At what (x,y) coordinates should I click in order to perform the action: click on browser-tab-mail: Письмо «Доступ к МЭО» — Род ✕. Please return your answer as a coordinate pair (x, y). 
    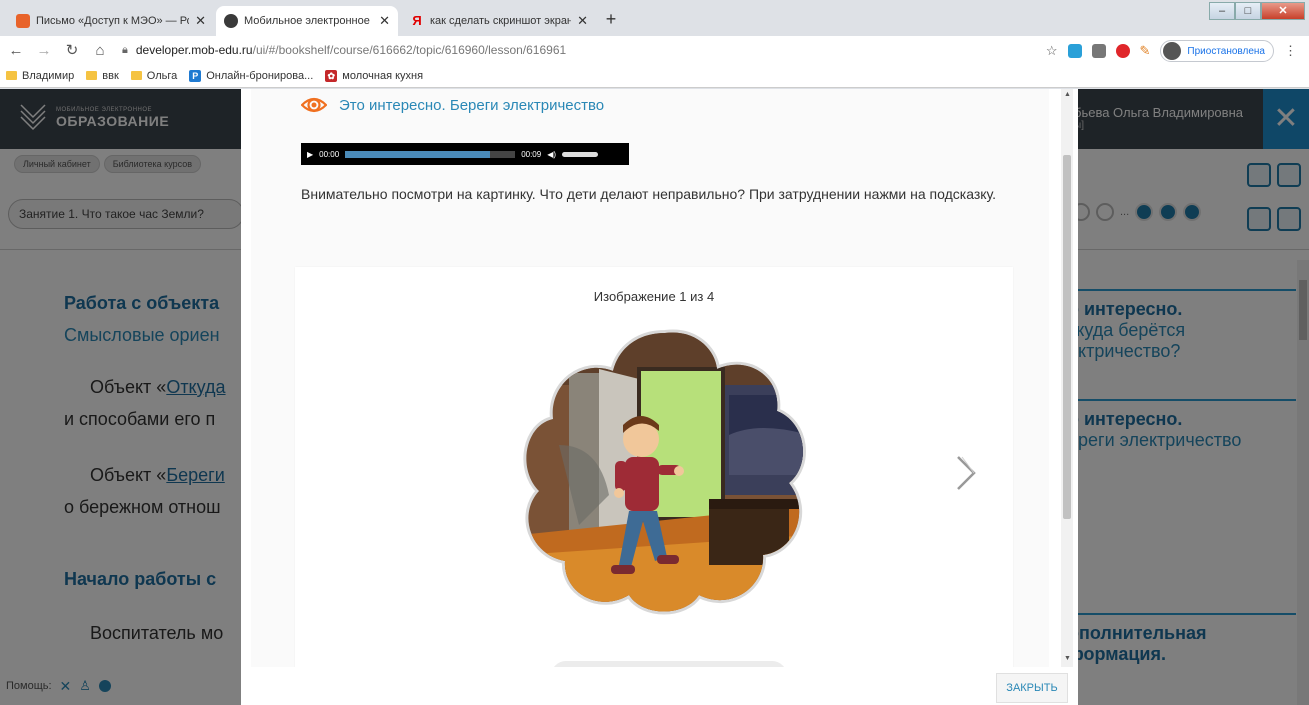
    Looking at the image, I should click on (111, 21).